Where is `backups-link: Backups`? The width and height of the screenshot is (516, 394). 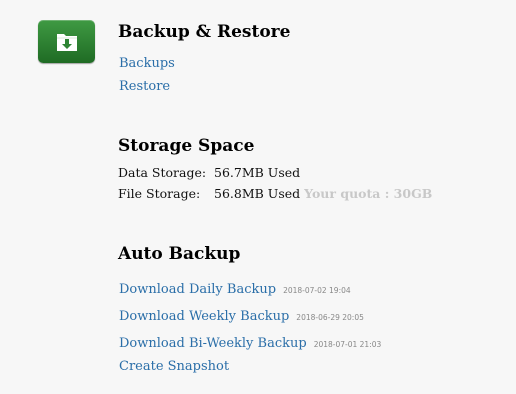
backups-link: Backups is located at coordinates (204, 64).